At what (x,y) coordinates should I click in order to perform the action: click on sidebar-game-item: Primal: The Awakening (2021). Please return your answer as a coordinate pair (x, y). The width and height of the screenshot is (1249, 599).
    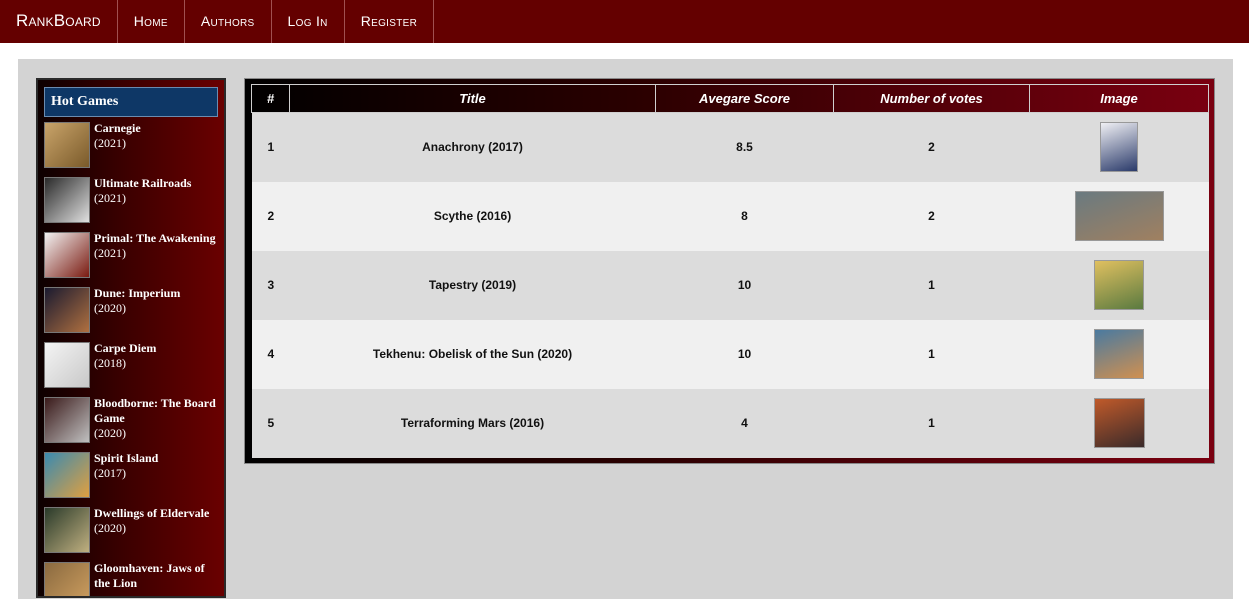
    Looking at the image, I should click on (131, 258).